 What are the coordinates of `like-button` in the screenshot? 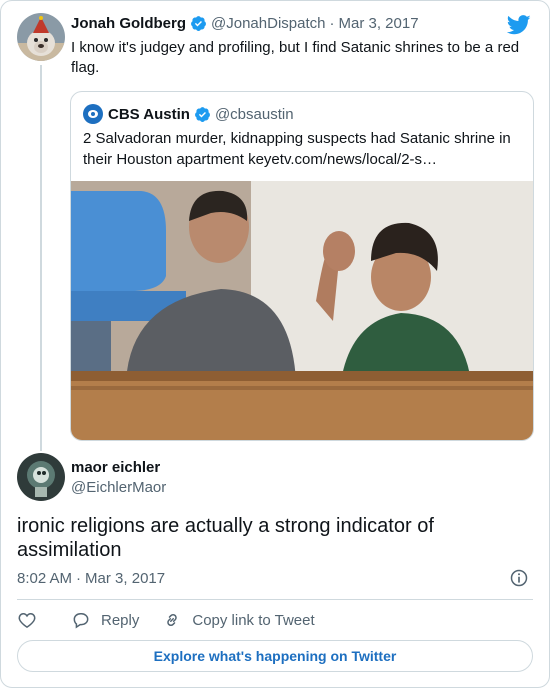 It's located at (27, 620).